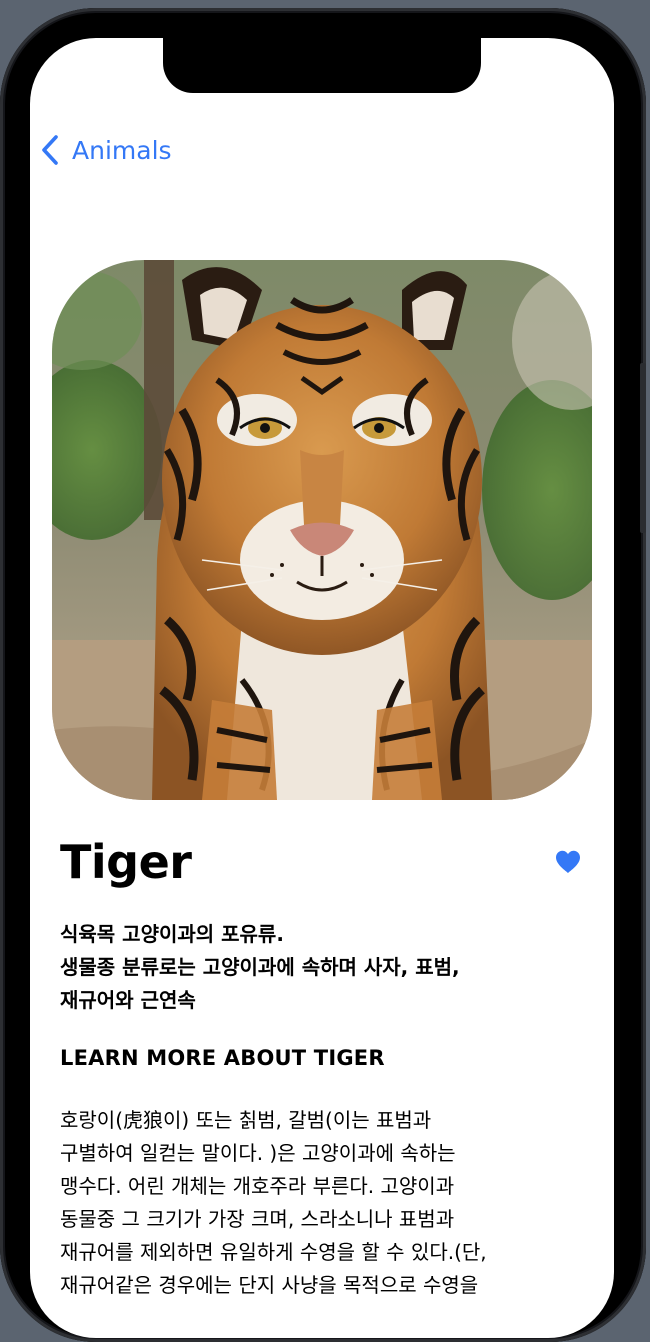 Image resolution: width=650 pixels, height=1342 pixels. What do you see at coordinates (172, 934) in the screenshot?
I see `summary-line: 식육목 고양이과의 포유류.` at bounding box center [172, 934].